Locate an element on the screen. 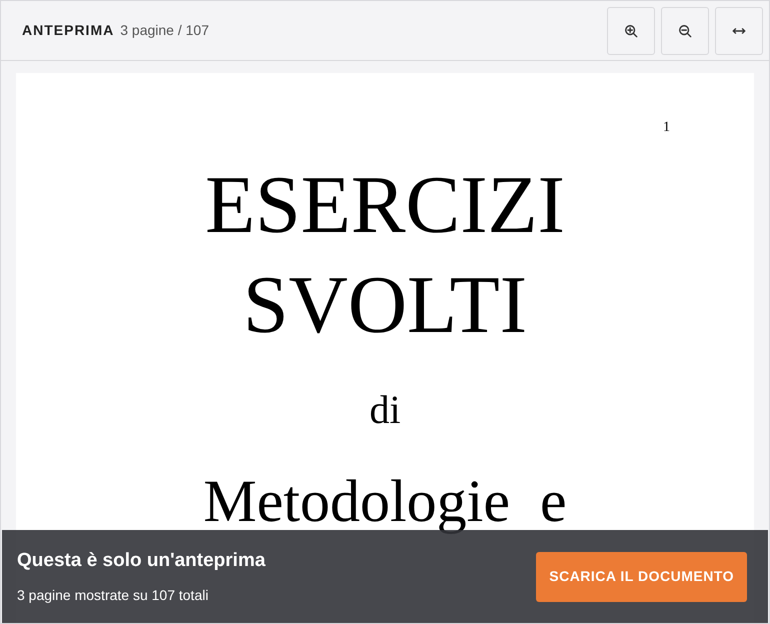 The height and width of the screenshot is (624, 770). page-number: 1 is located at coordinates (666, 128).